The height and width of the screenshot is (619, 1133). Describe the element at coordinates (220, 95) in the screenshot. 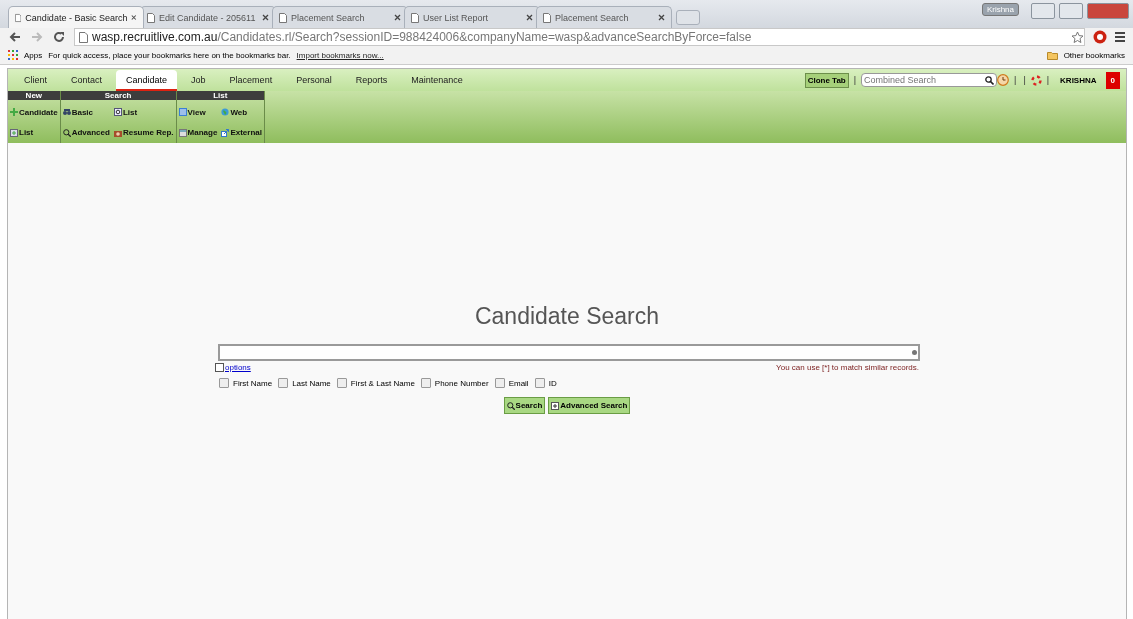

I see `ribbon-group-header: List` at that location.